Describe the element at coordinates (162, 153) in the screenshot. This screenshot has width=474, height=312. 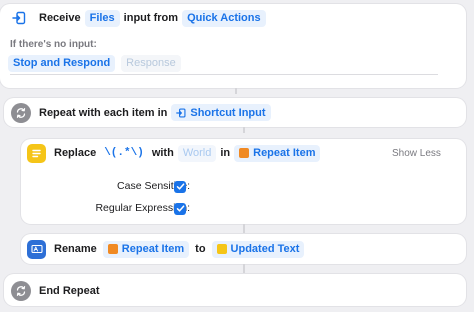
I see `with-label: with` at that location.